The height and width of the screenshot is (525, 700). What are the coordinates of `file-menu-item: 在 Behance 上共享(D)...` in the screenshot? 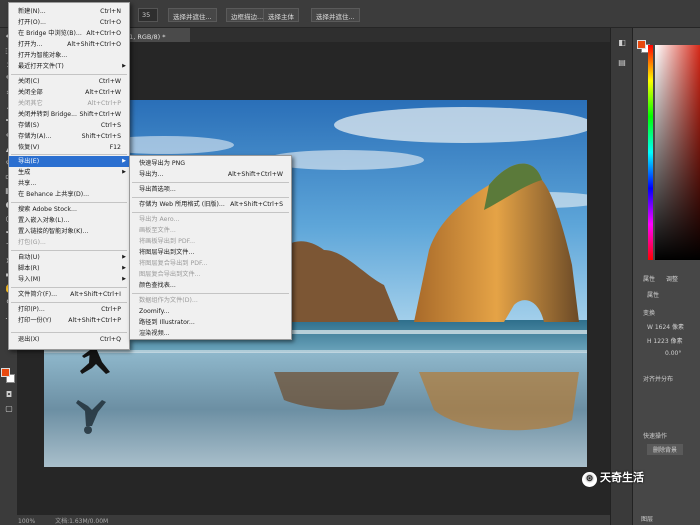 It's located at (69, 194).